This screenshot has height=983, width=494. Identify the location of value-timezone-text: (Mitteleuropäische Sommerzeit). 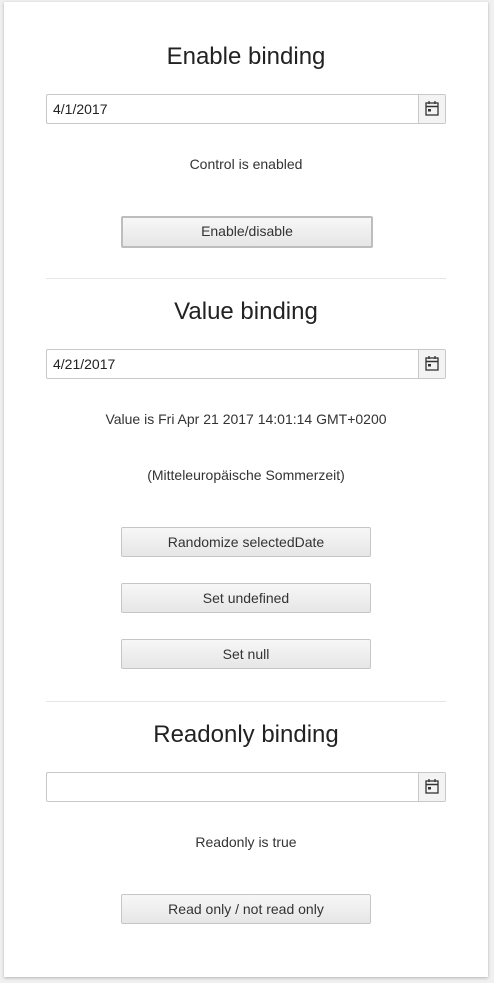
(246, 475).